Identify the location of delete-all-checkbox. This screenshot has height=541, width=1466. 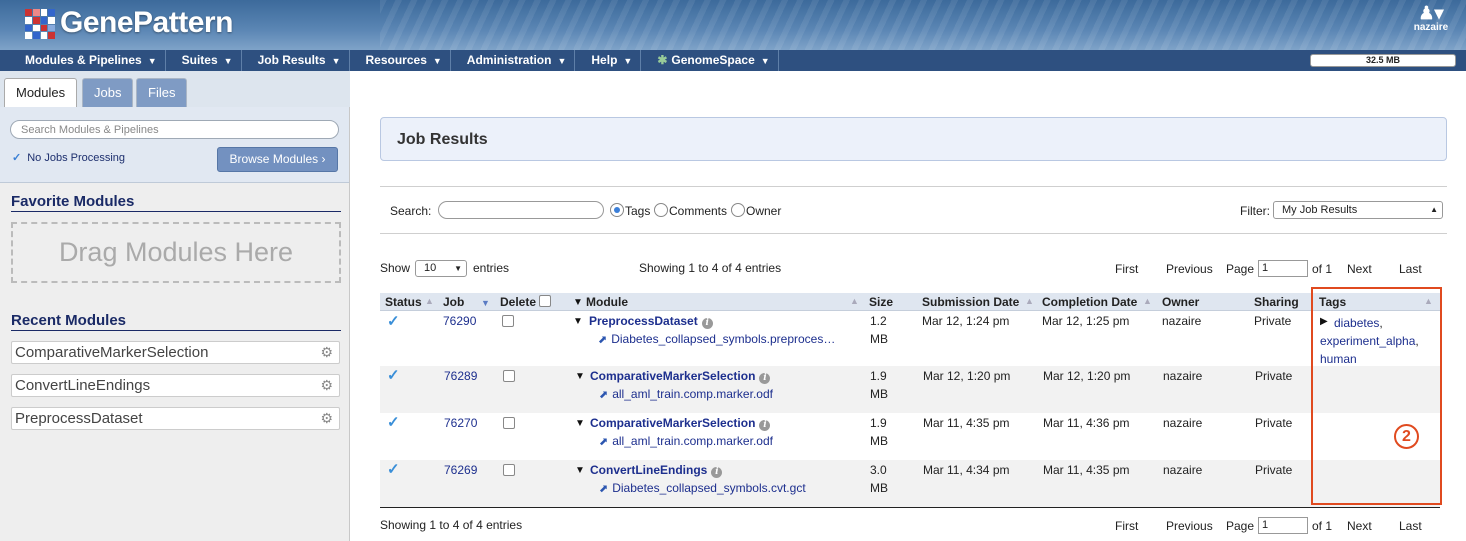
(545, 301).